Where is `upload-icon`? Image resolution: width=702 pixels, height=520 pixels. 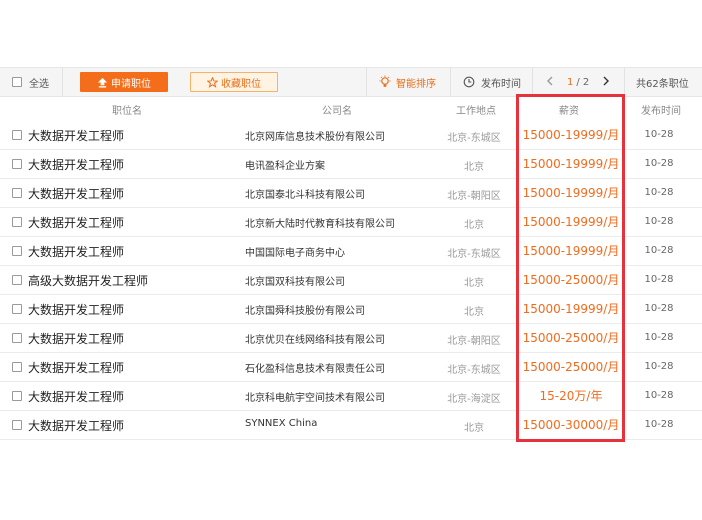
upload-icon is located at coordinates (102, 82).